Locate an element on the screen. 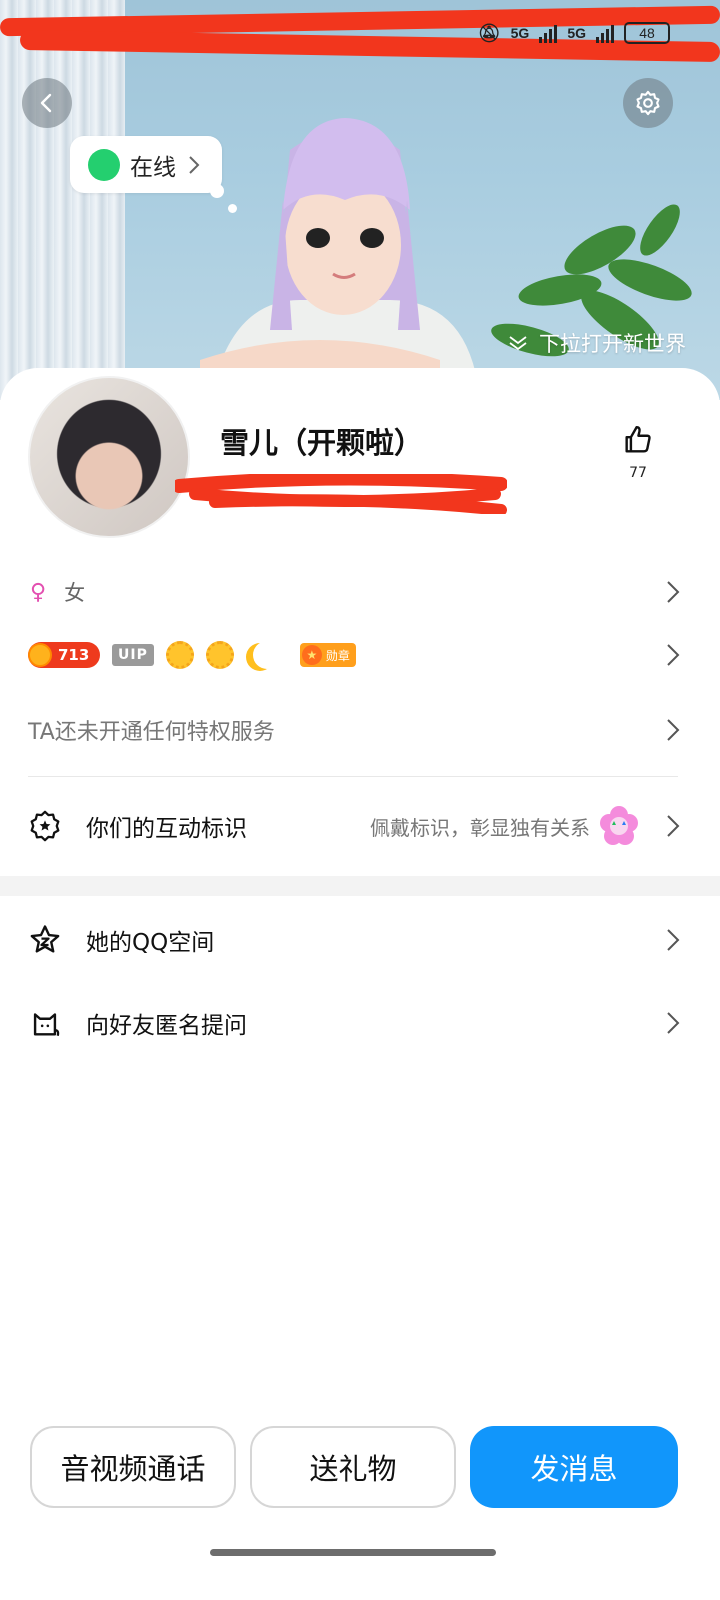 The height and width of the screenshot is (1600, 720). medal-badge: ★ 勋章 is located at coordinates (327, 655).